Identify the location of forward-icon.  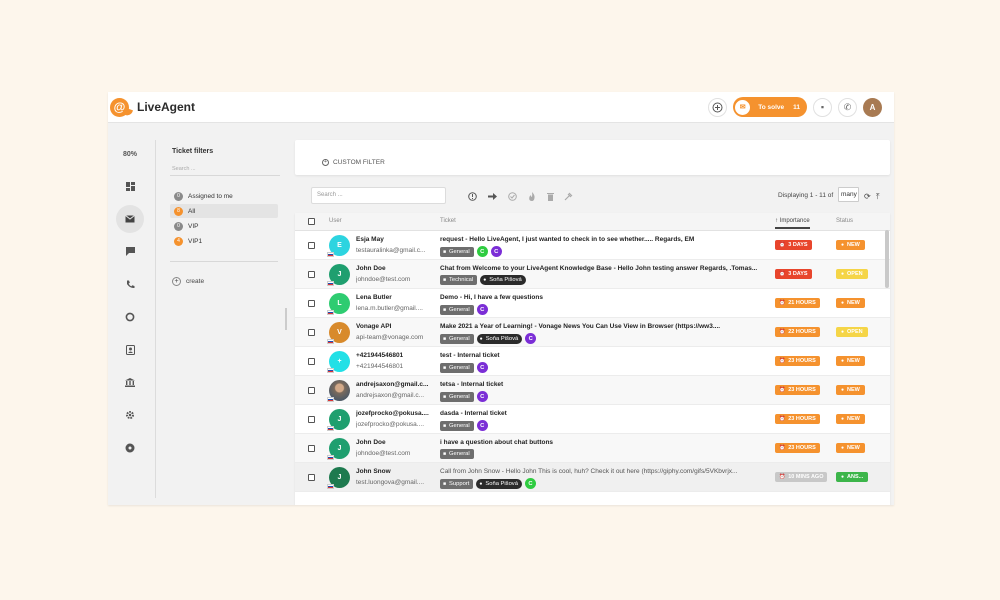
(492, 196).